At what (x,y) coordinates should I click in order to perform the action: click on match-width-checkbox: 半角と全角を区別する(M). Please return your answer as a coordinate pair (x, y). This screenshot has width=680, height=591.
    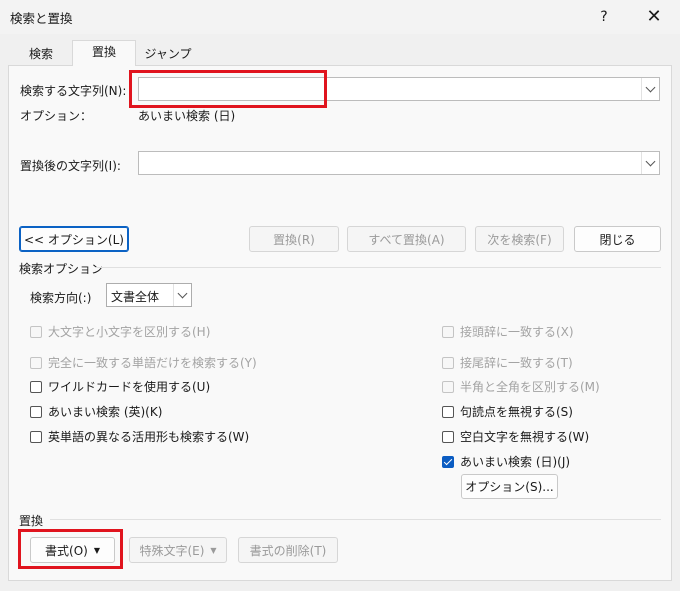
    Looking at the image, I should click on (521, 386).